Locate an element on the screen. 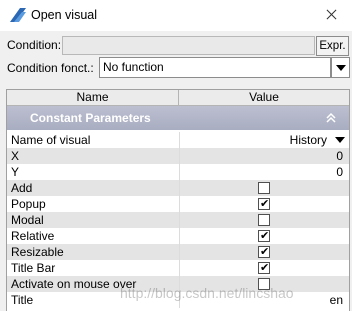 Image resolution: width=352 pixels, height=311 pixels. property-row-modal: Modal is located at coordinates (178, 220).